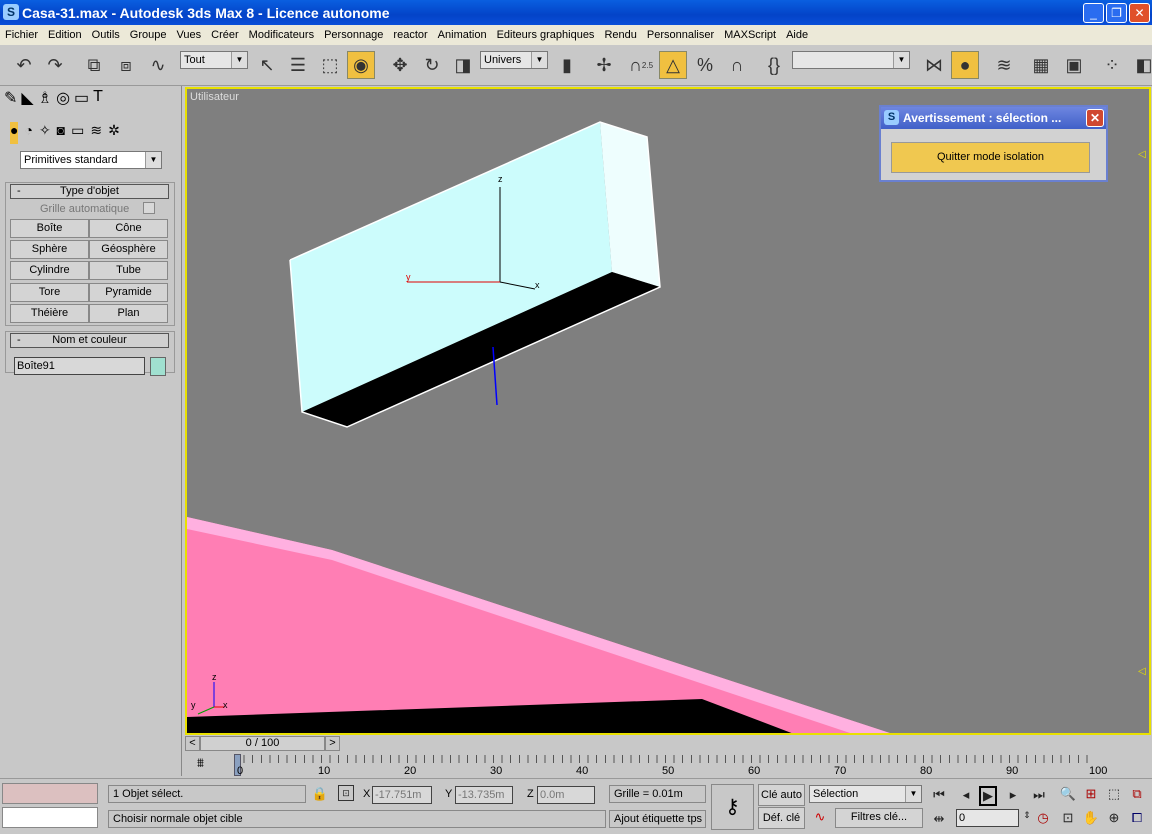 This screenshot has height=834, width=1152. Describe the element at coordinates (128, 249) in the screenshot. I see `geosphere-button: Géosphère` at that location.